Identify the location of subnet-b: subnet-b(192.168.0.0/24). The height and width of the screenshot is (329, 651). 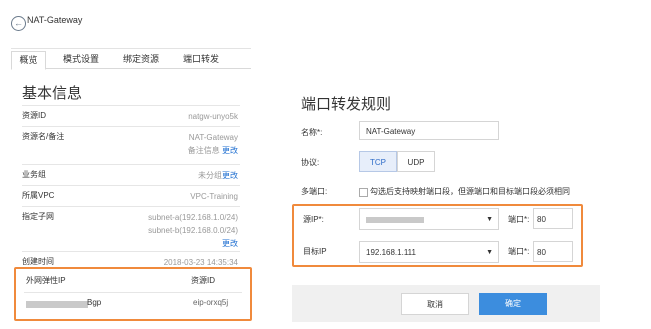
(193, 230).